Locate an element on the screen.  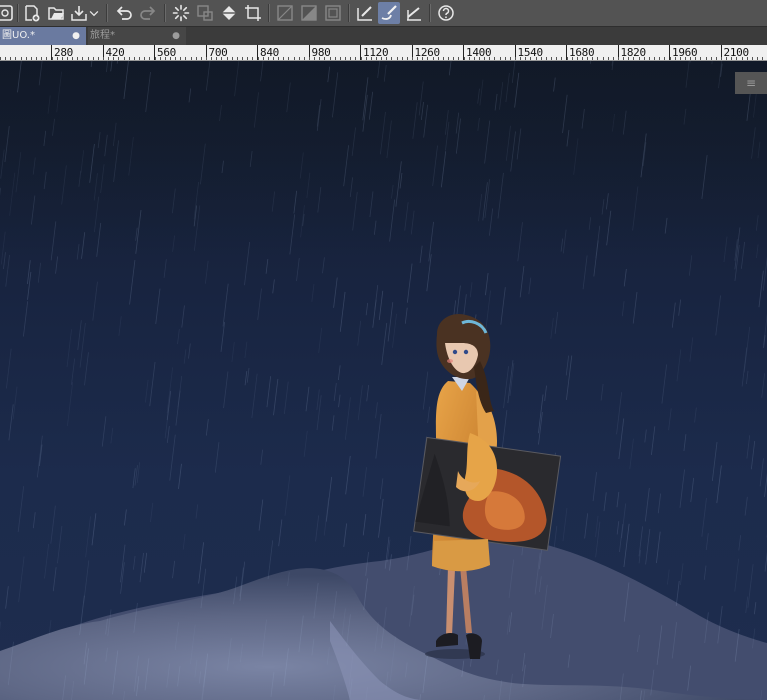
tab-document-1: 圖UO.* ● is located at coordinates (43, 36).